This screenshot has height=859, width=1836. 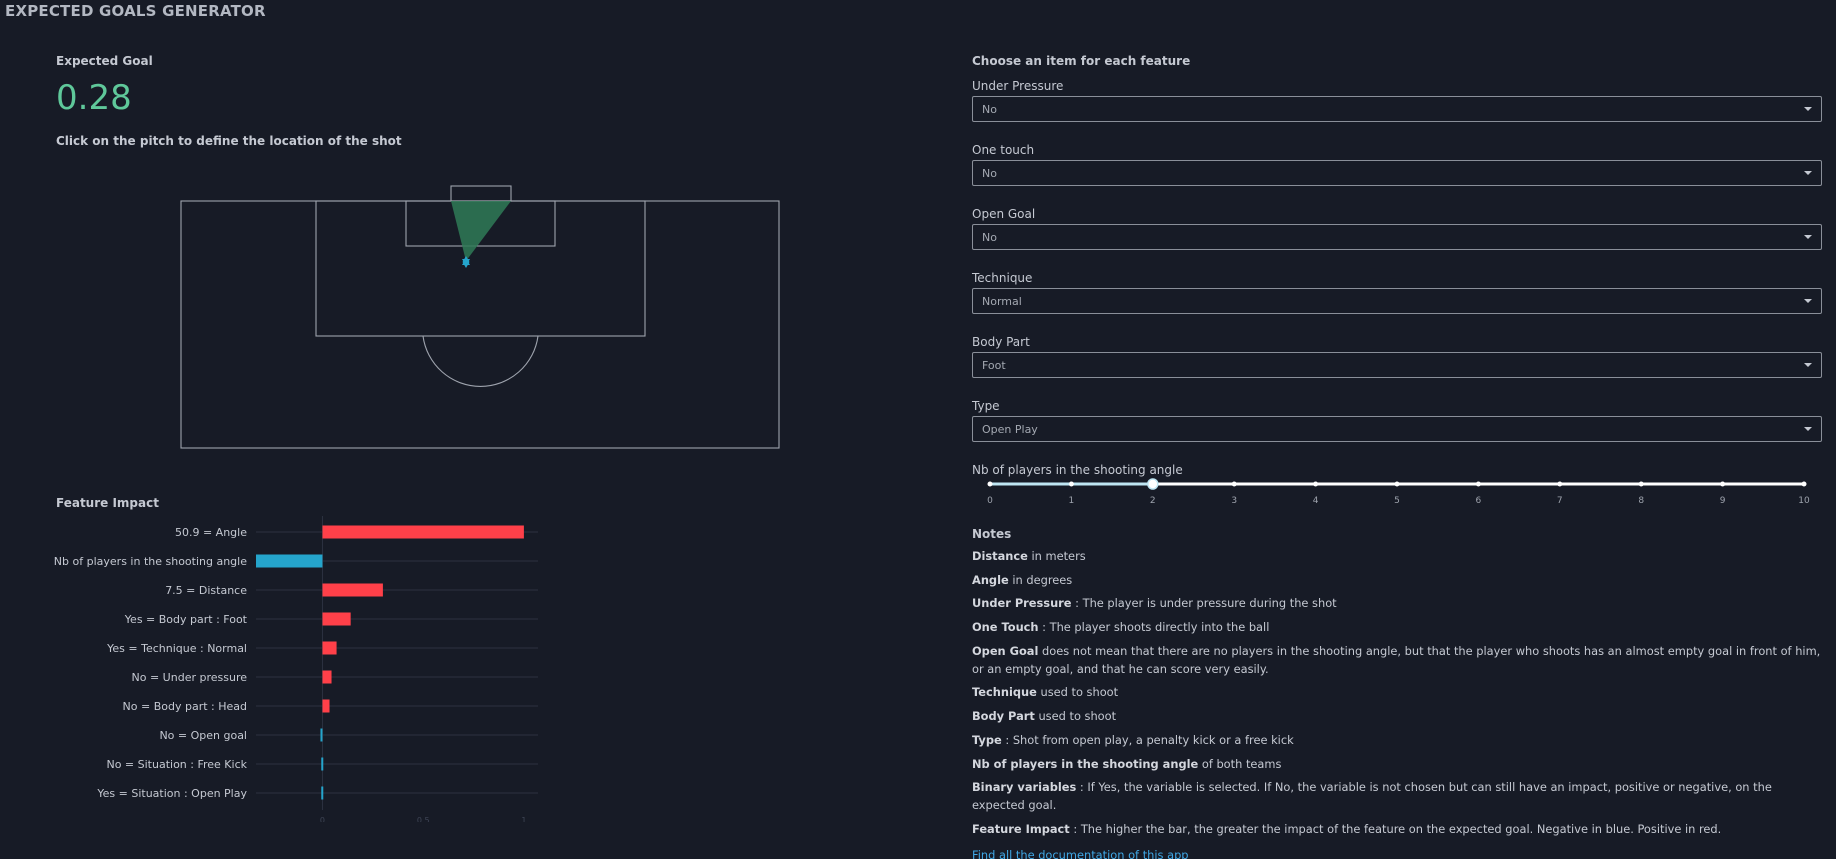 I want to click on slider-tick-label: 3, so click(x=1234, y=501).